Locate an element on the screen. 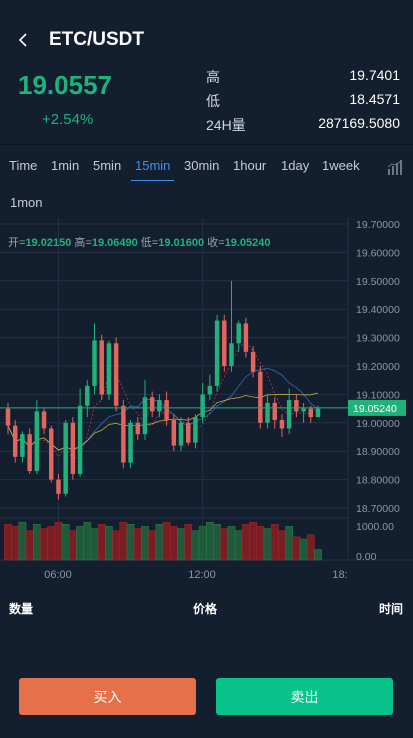 The width and height of the screenshot is (413, 738). y-tick-label: 19.60000 is located at coordinates (378, 253).